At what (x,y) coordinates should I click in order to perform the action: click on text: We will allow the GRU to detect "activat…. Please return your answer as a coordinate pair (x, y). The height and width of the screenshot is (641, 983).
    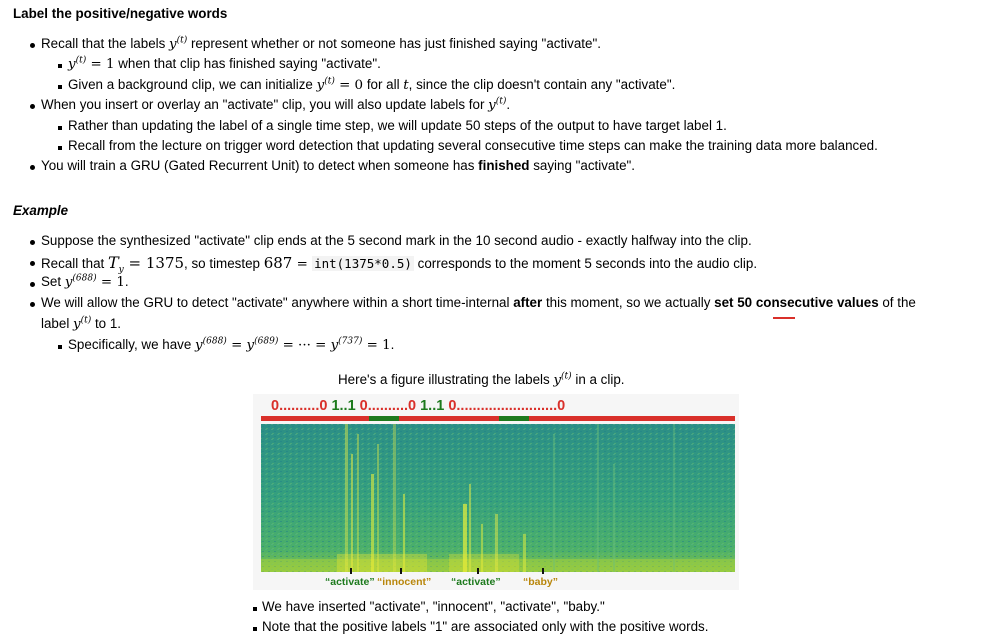
    Looking at the image, I should click on (277, 302).